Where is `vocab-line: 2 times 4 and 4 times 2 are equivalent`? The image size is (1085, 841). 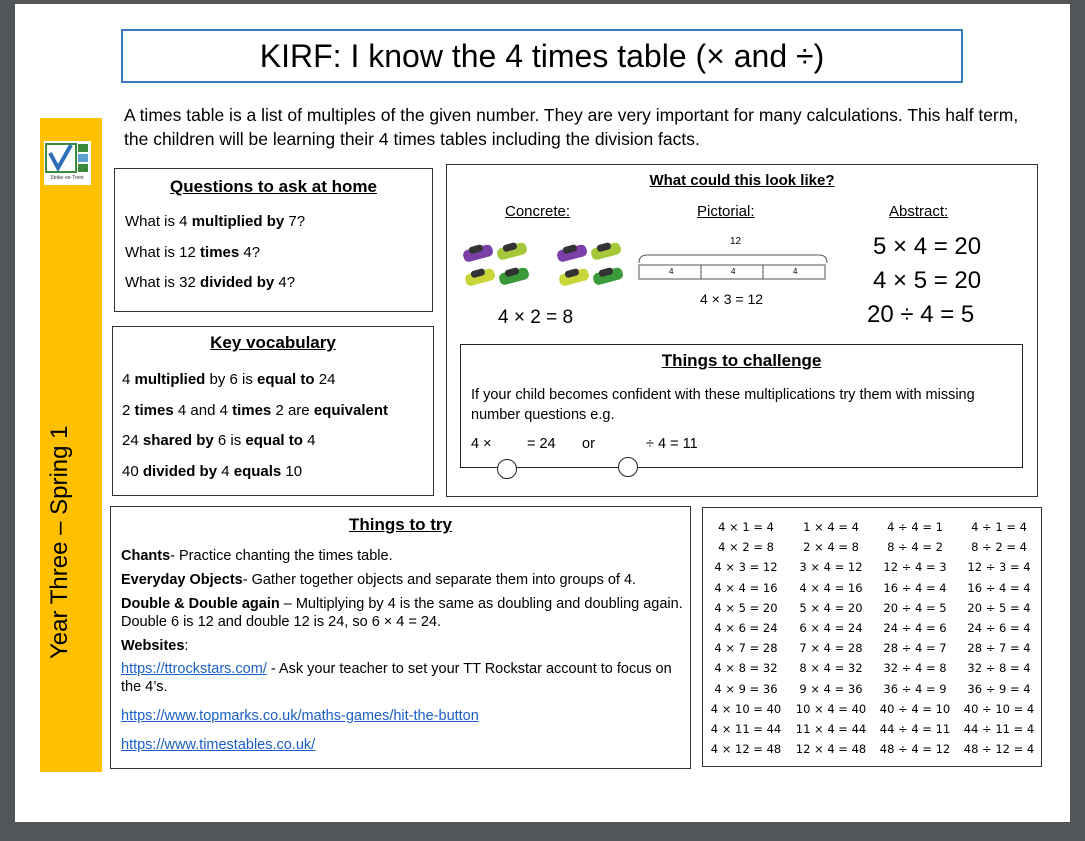
vocab-line: 2 times 4 and 4 times 2 are equivalent is located at coordinates (255, 410).